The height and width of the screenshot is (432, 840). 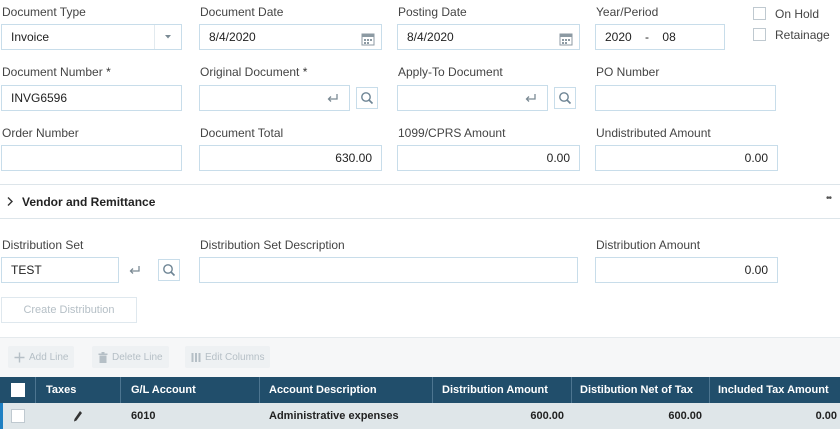 What do you see at coordinates (773, 390) in the screenshot?
I see `column-header-included-tax: Included Tax Amount` at bounding box center [773, 390].